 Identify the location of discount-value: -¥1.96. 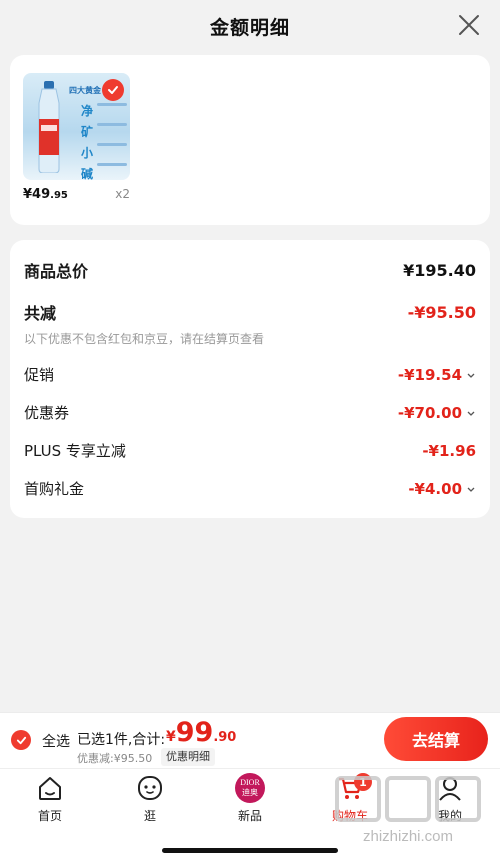
(449, 450).